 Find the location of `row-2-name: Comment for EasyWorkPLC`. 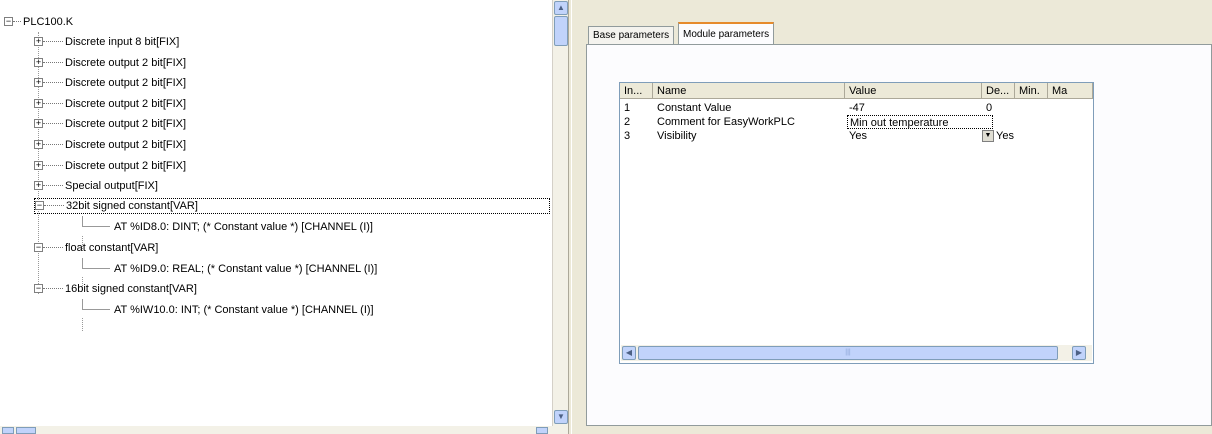

row-2-name: Comment for EasyWorkPLC is located at coordinates (726, 122).